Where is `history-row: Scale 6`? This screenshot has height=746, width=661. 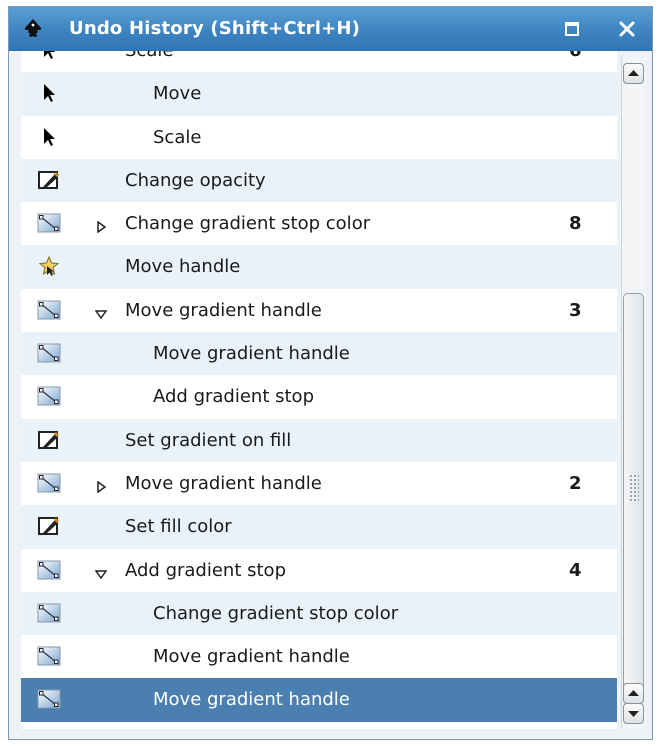 history-row: Scale 6 is located at coordinates (319, 62).